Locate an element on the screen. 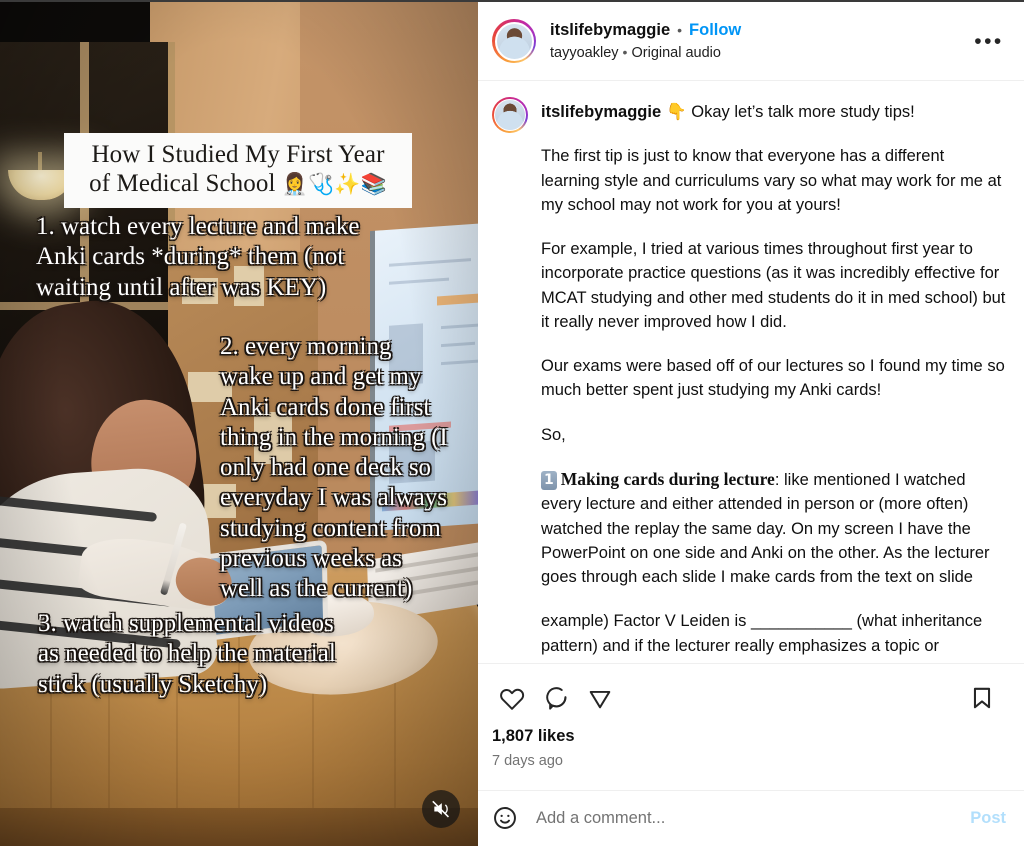  add-comment-bar: Post is located at coordinates (751, 818).